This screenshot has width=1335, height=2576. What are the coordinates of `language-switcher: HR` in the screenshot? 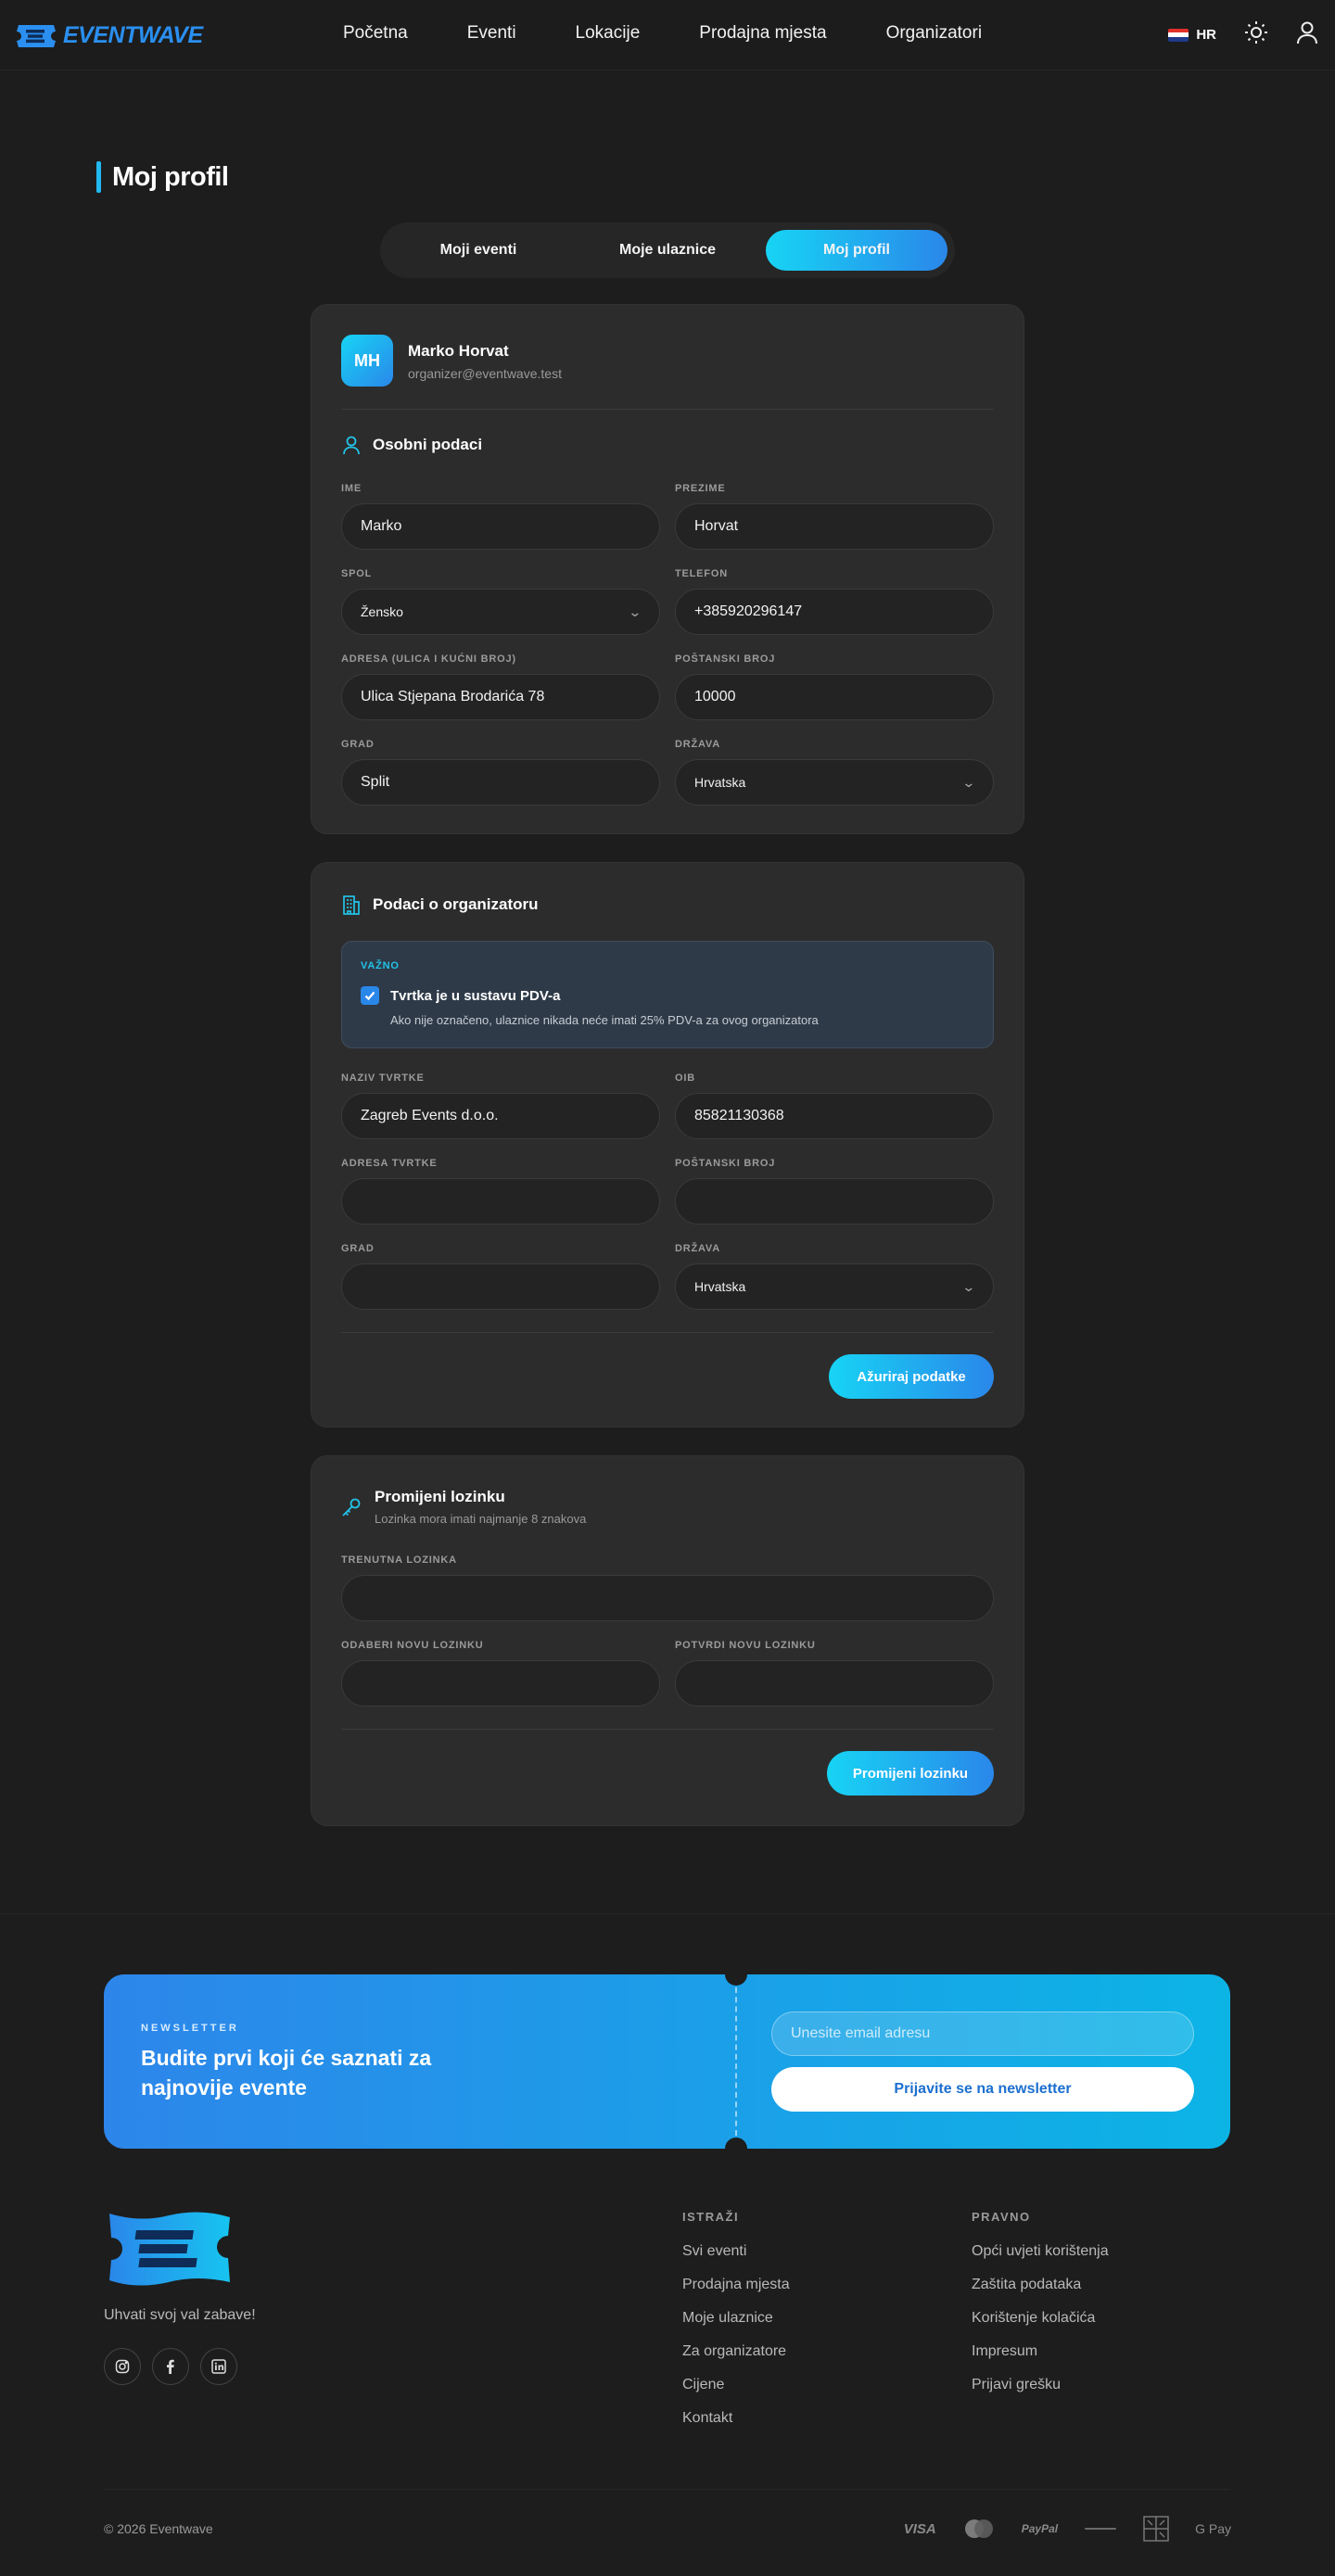 It's located at (1192, 35).